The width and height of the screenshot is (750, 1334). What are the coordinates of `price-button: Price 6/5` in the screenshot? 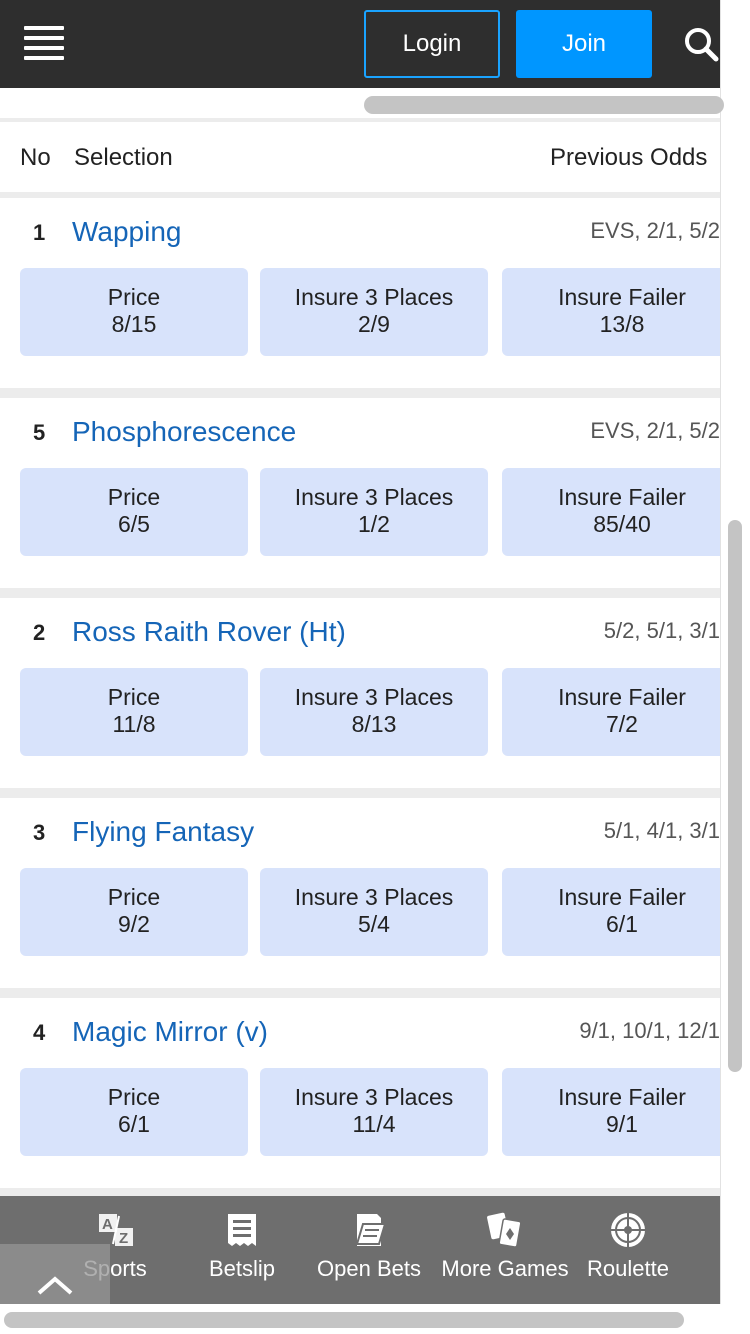 It's located at (134, 512).